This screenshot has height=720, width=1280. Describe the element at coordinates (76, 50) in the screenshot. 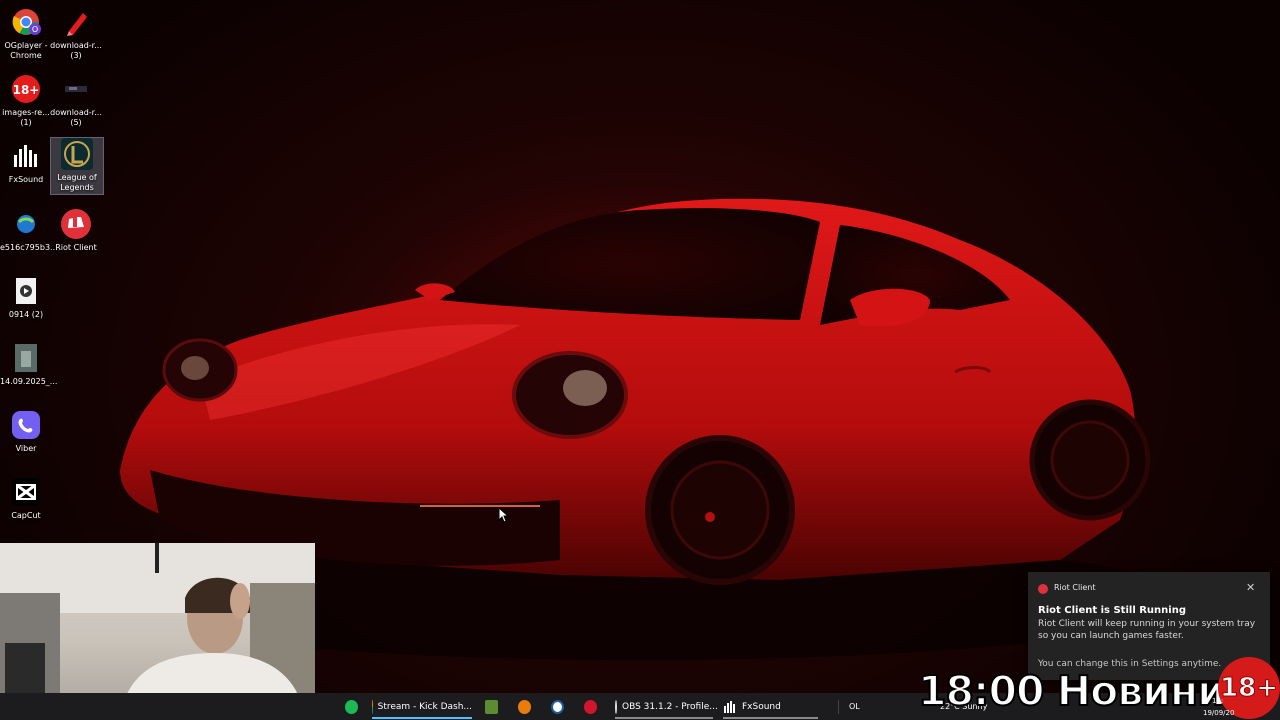

I see `desktop-icon-label: download-r... (3)` at that location.